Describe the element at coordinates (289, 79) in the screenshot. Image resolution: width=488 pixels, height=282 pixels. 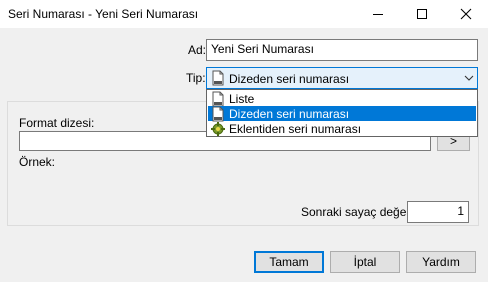
I see `tip-select-value: Dizeden seri numarası` at that location.